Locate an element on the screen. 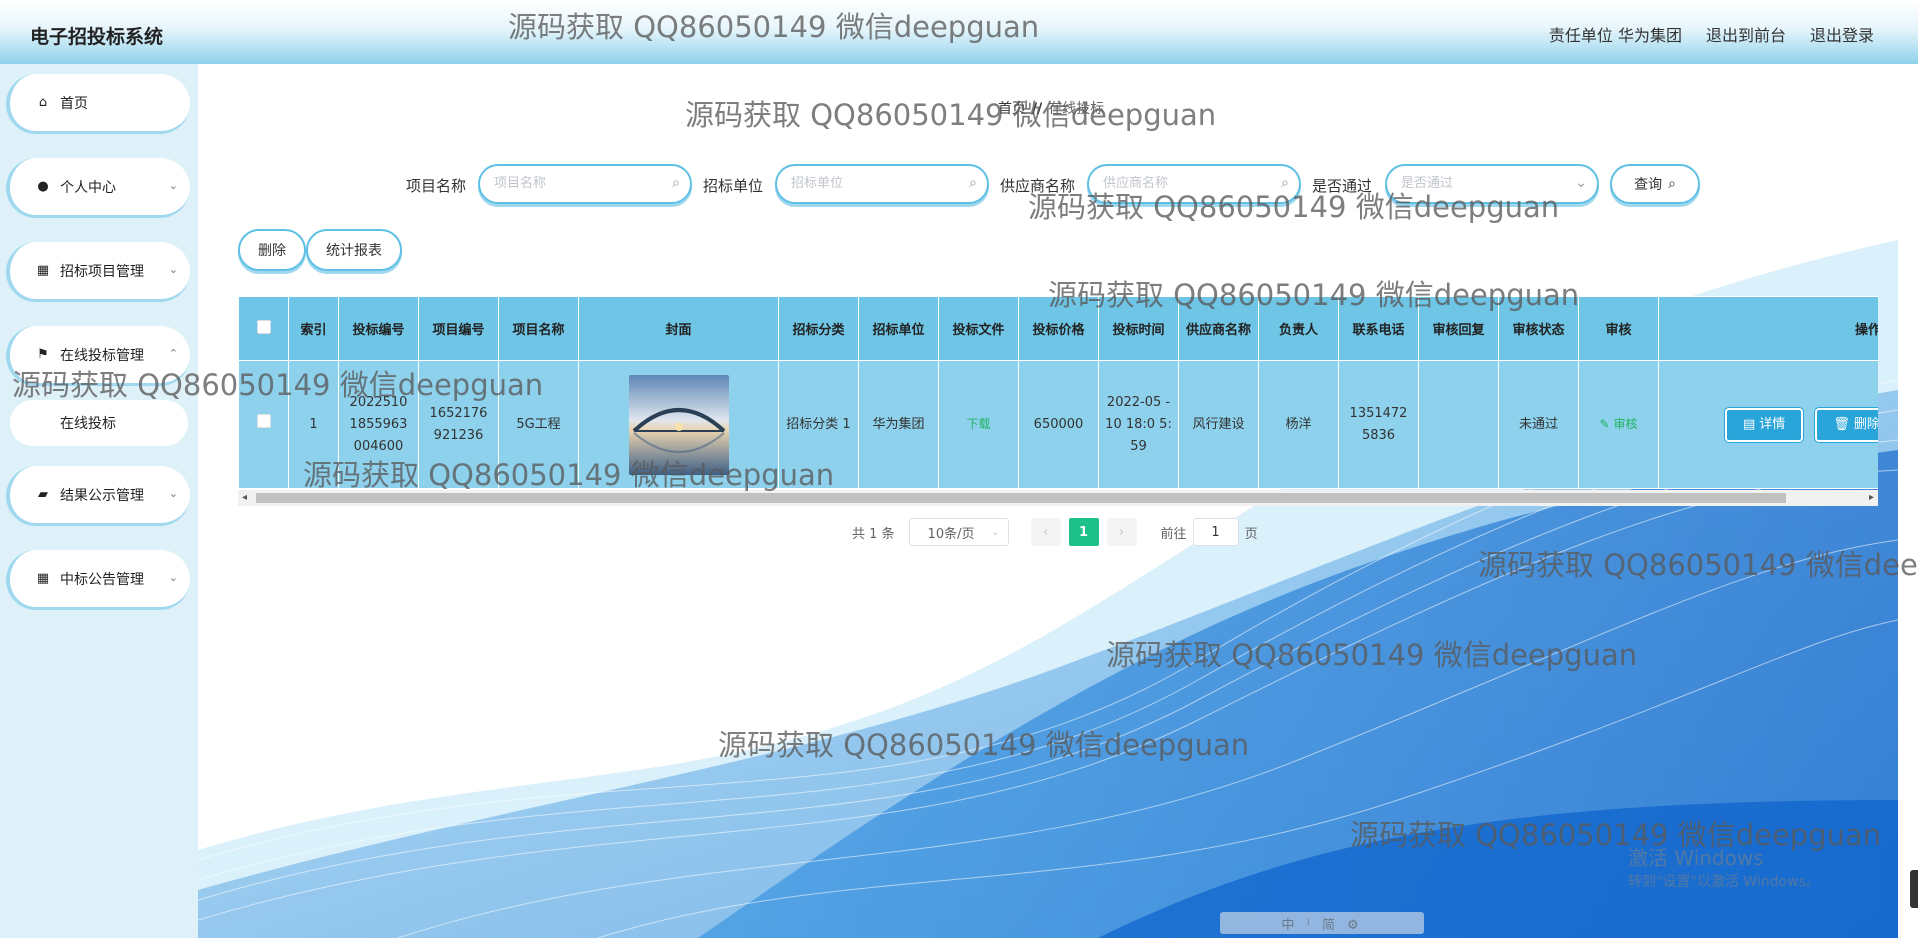 This screenshot has width=1918, height=938. statistics-report-button: 统计报表 is located at coordinates (354, 250).